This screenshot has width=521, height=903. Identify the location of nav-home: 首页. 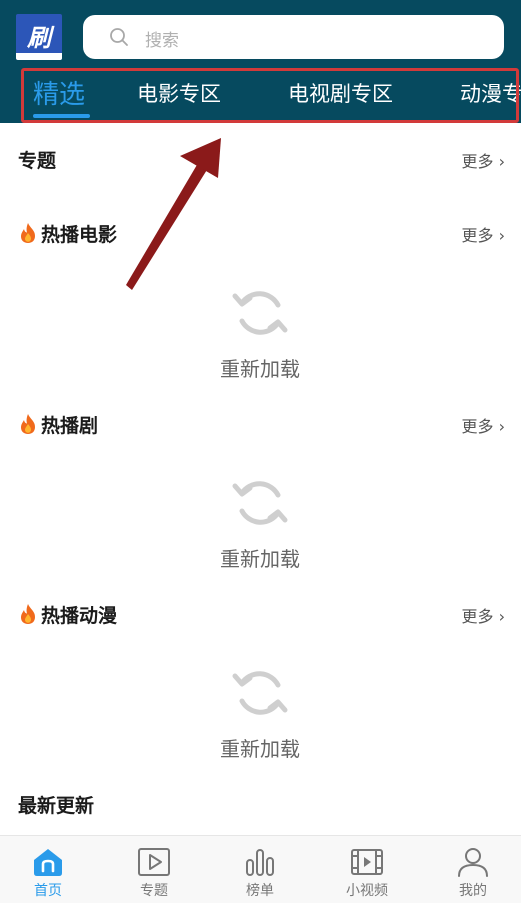
(48, 873).